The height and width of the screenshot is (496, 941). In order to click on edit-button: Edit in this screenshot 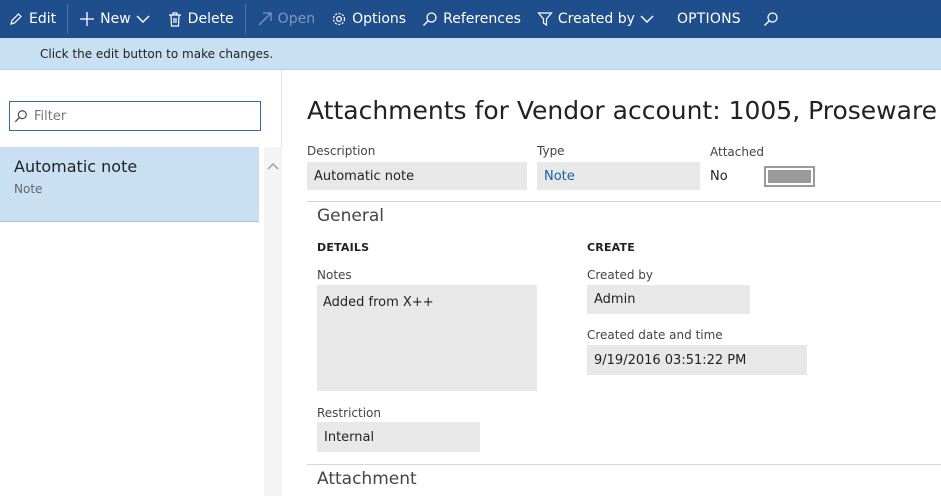, I will do `click(32, 19)`.